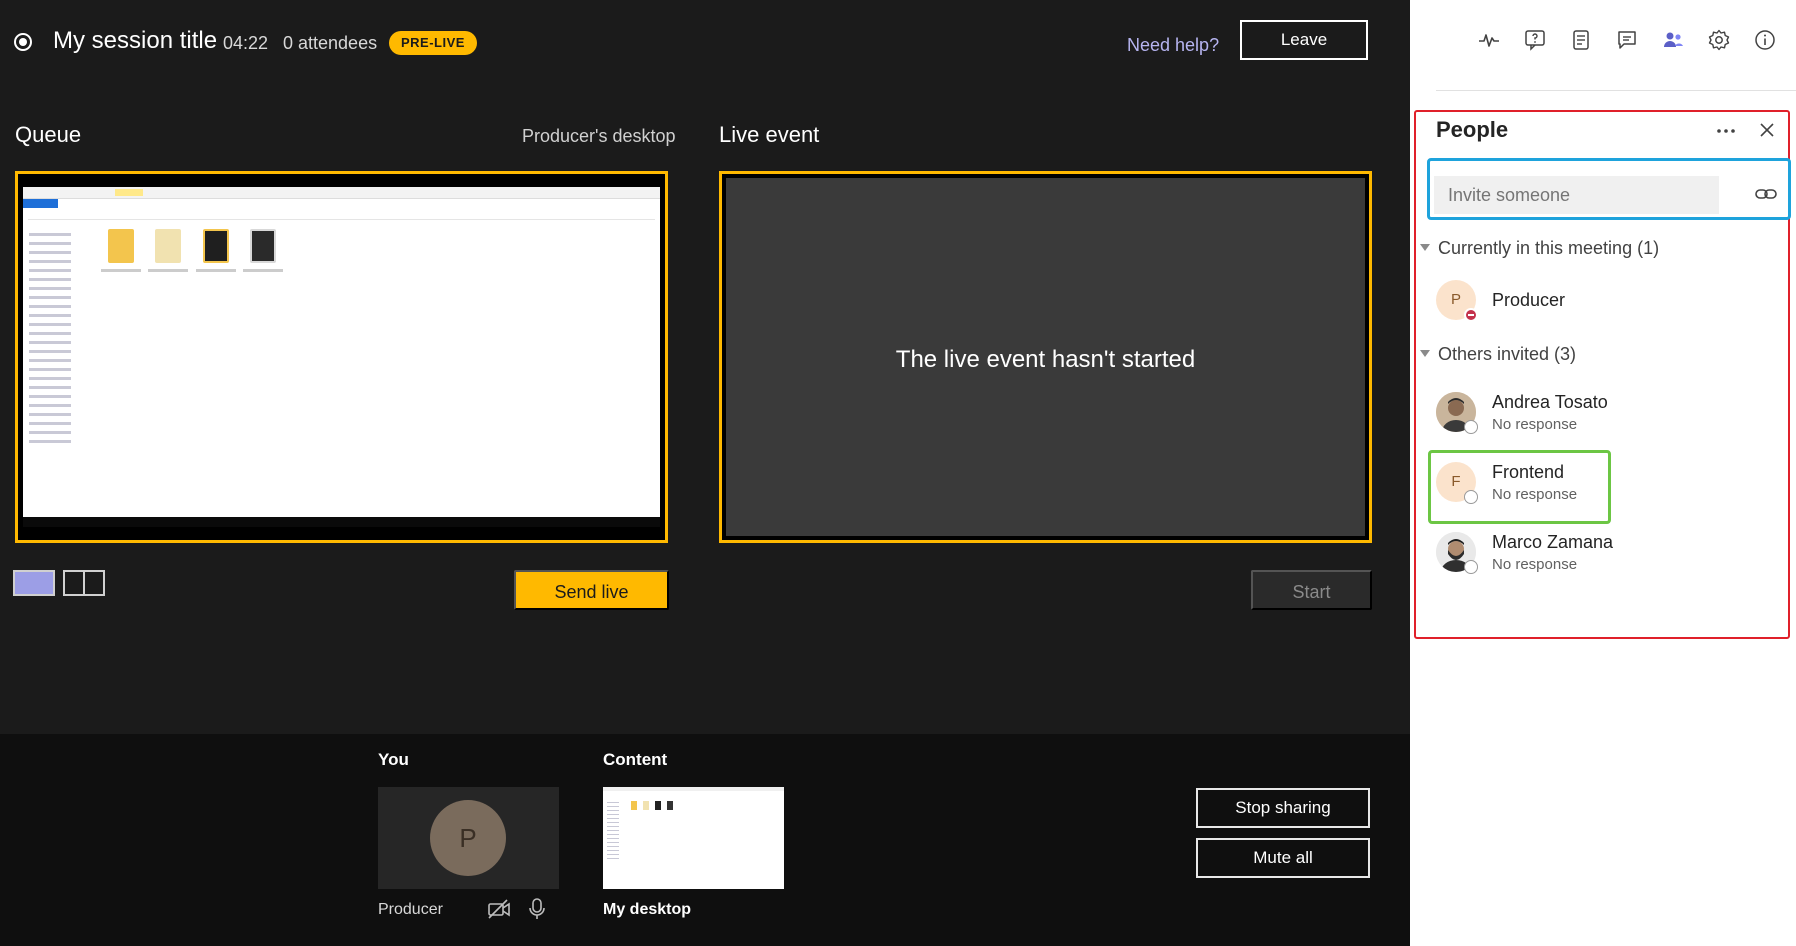  What do you see at coordinates (599, 136) in the screenshot?
I see `queue-source: Producer's desktop` at bounding box center [599, 136].